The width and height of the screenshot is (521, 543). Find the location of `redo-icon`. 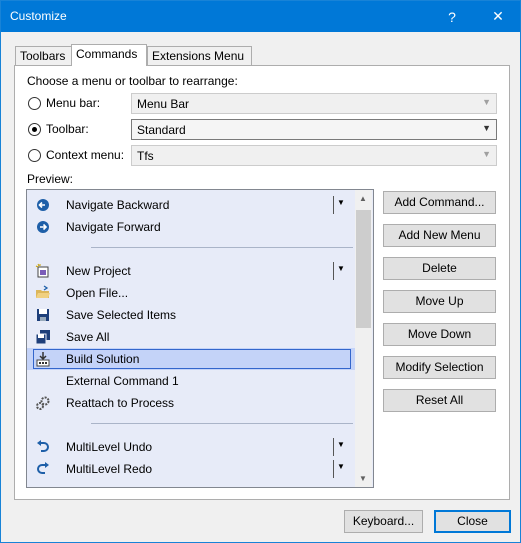

redo-icon is located at coordinates (43, 469).